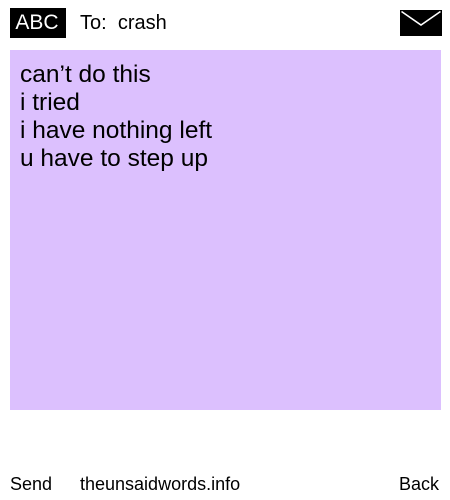 The image size is (450, 500). Describe the element at coordinates (114, 158) in the screenshot. I see `message-line: u have to step up` at that location.